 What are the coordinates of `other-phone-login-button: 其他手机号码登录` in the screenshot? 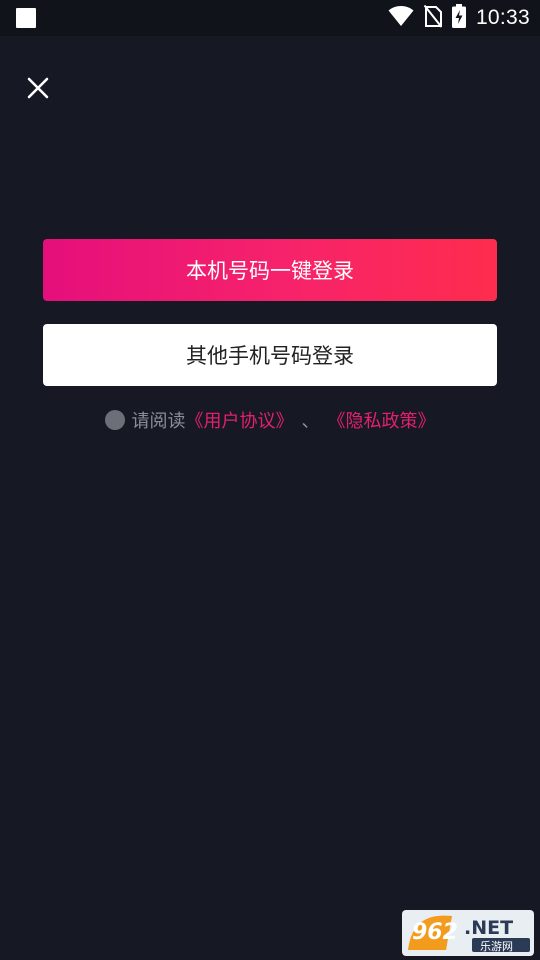 It's located at (270, 355).